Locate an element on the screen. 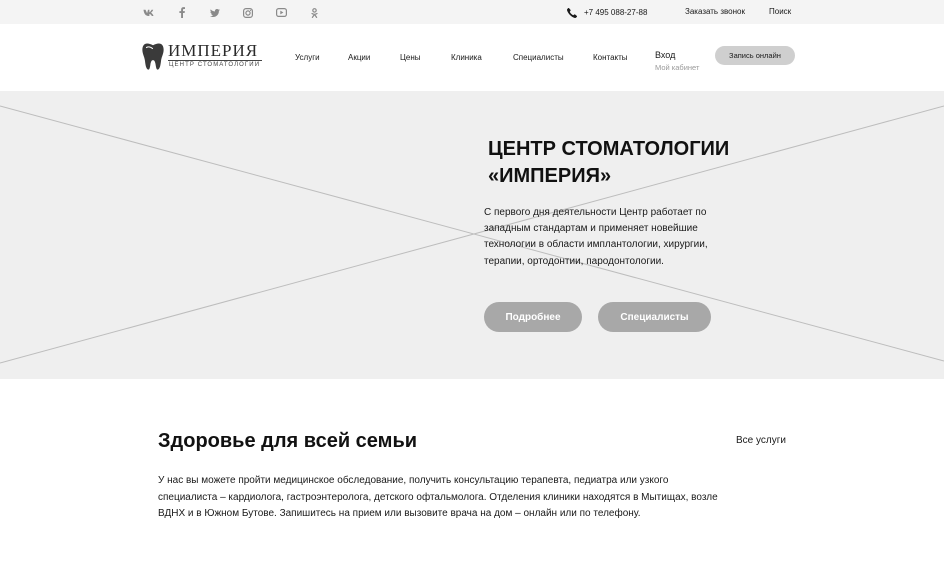  search-link: Поиск is located at coordinates (780, 11).